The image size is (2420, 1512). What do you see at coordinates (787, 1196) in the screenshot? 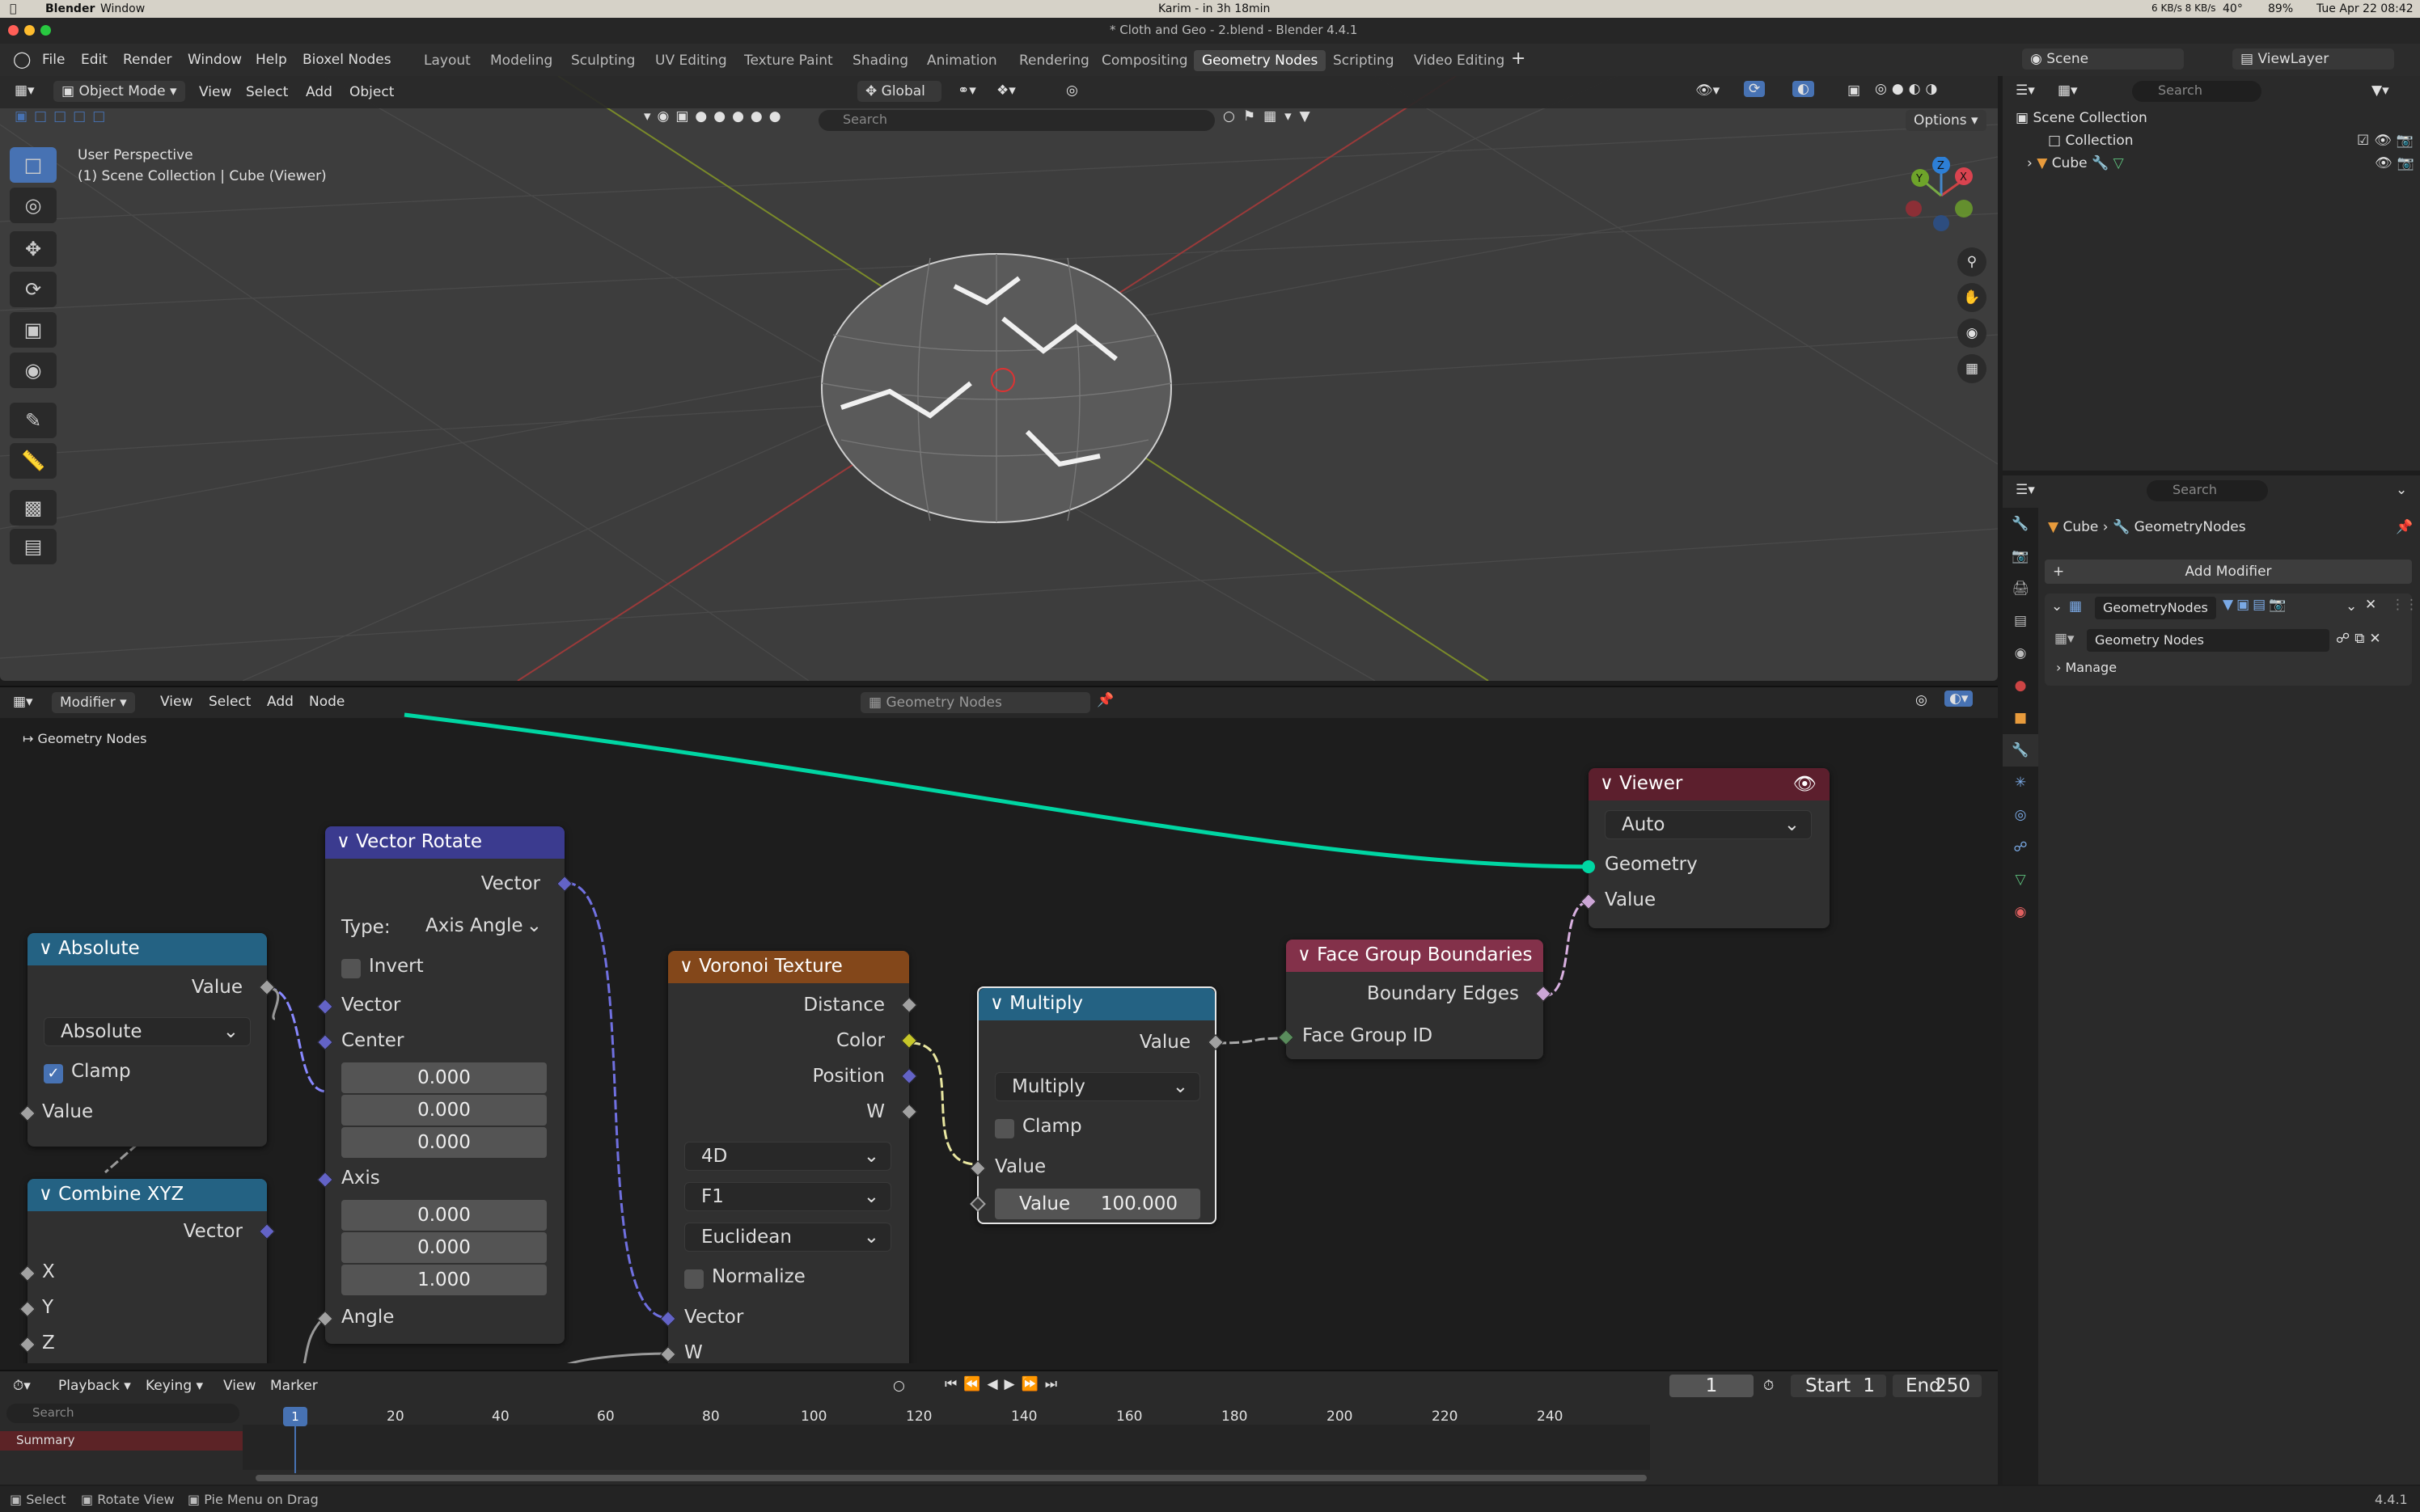
I see `node-voronoi-feature-dropdown: F1 ⌄` at bounding box center [787, 1196].